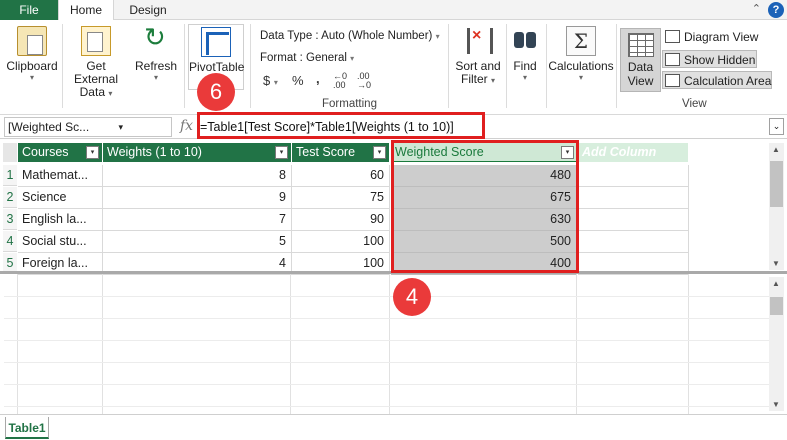  Describe the element at coordinates (776, 126) in the screenshot. I see `expand-formula-bar-button: ⌄` at that location.